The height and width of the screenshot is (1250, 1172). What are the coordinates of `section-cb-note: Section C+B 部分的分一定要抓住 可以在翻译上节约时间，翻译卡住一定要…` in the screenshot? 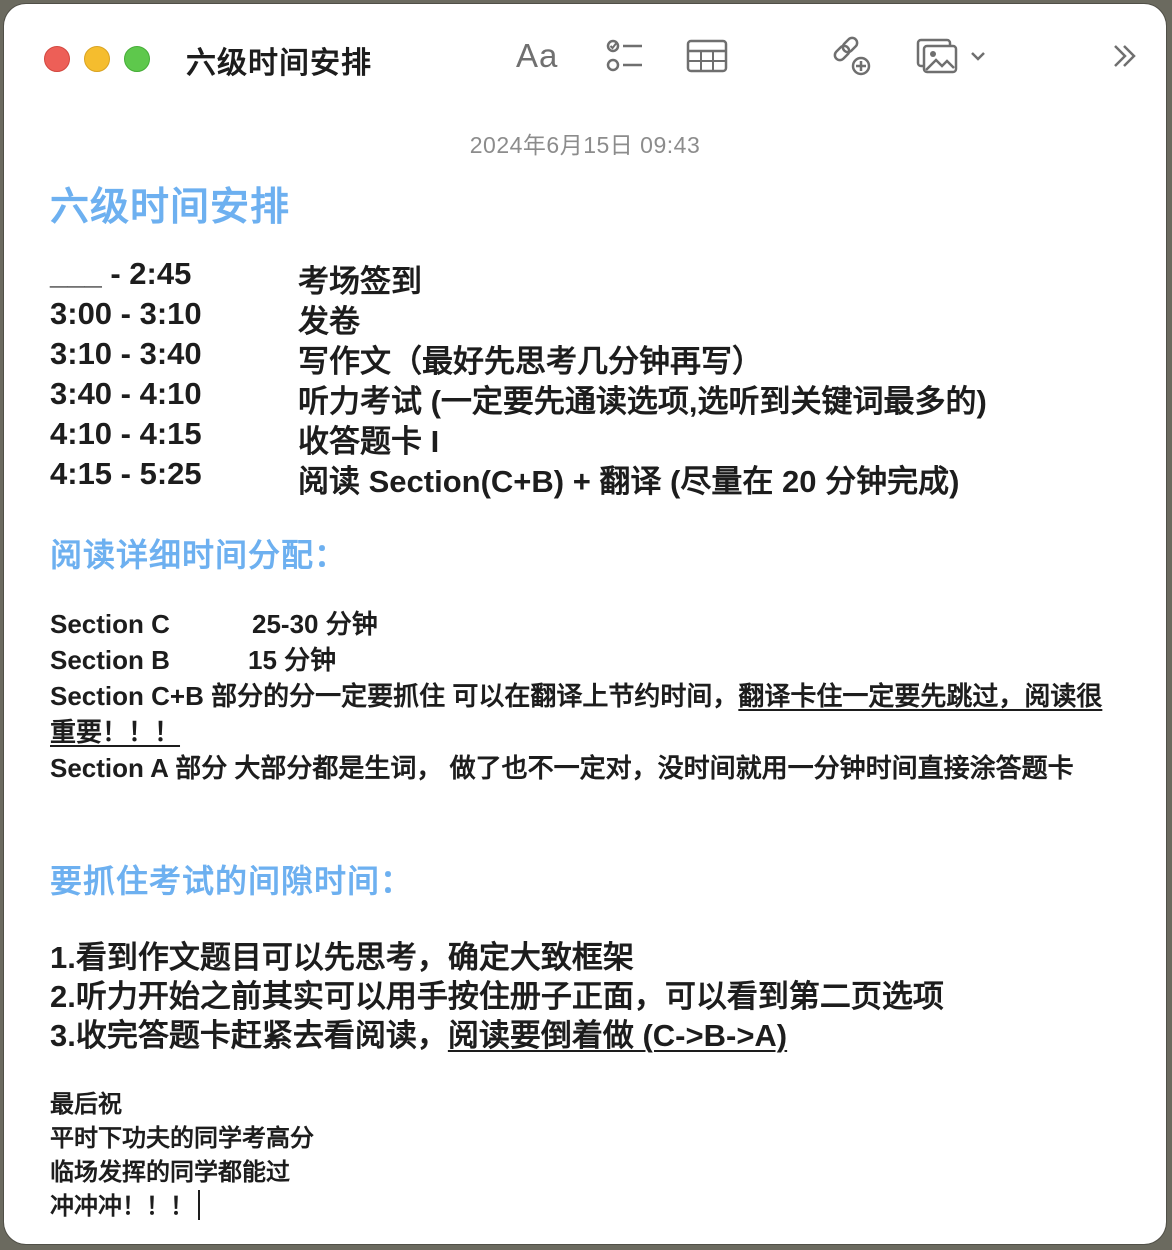 It's located at (587, 714).